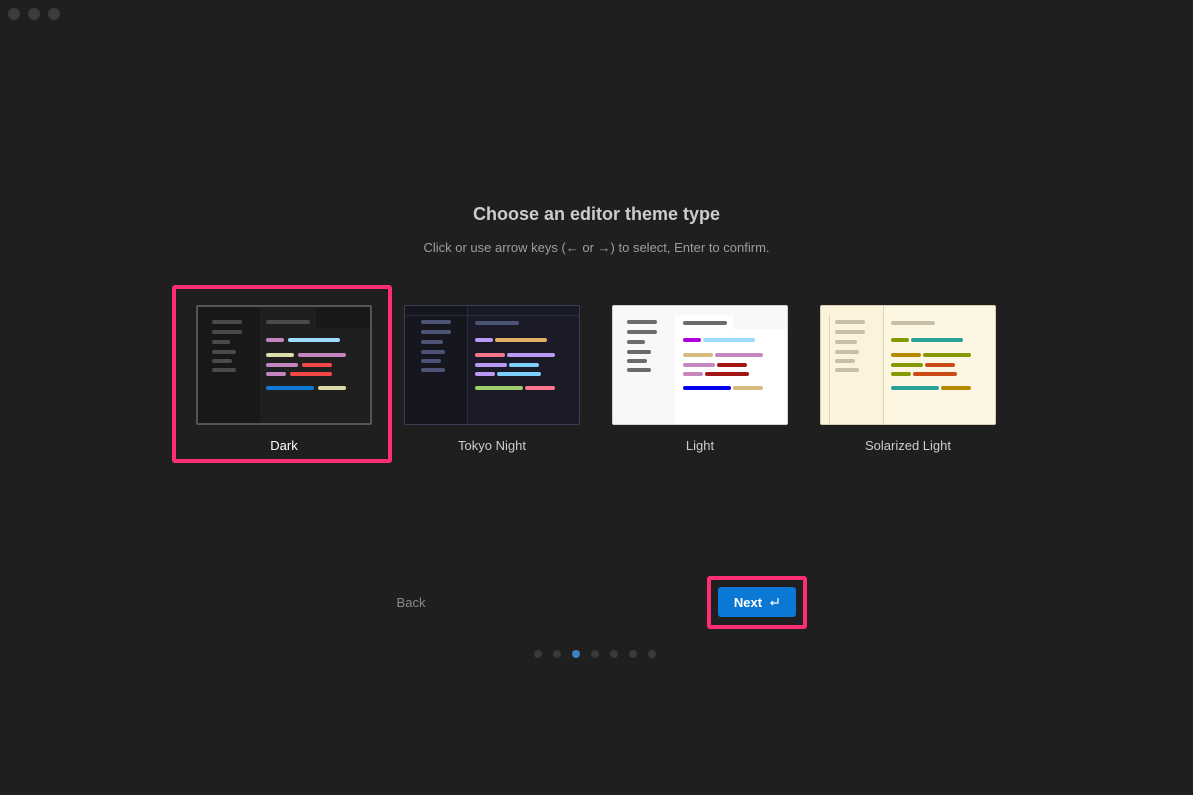  I want to click on theme-card-tokyo-night: Tokyo Night, so click(492, 379).